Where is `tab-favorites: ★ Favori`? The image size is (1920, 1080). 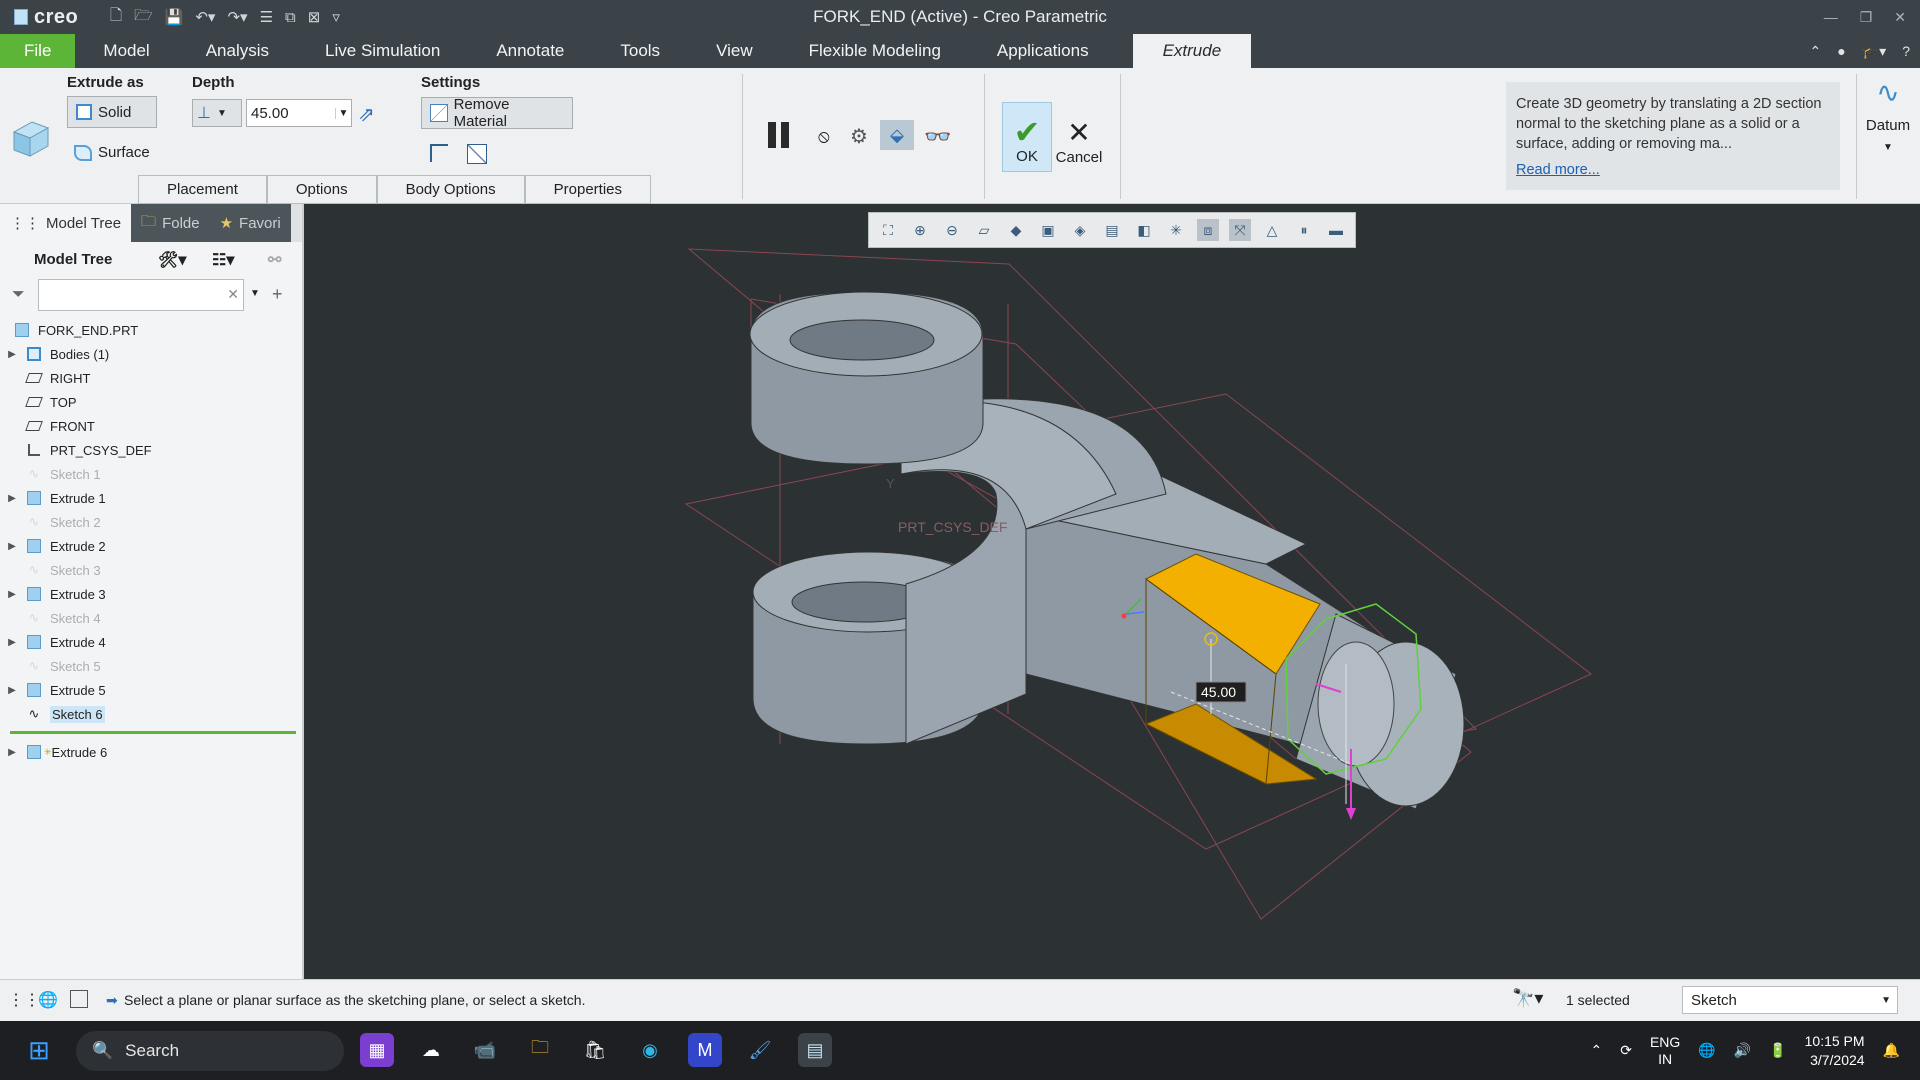
tab-favorites: ★ Favori is located at coordinates (250, 223).